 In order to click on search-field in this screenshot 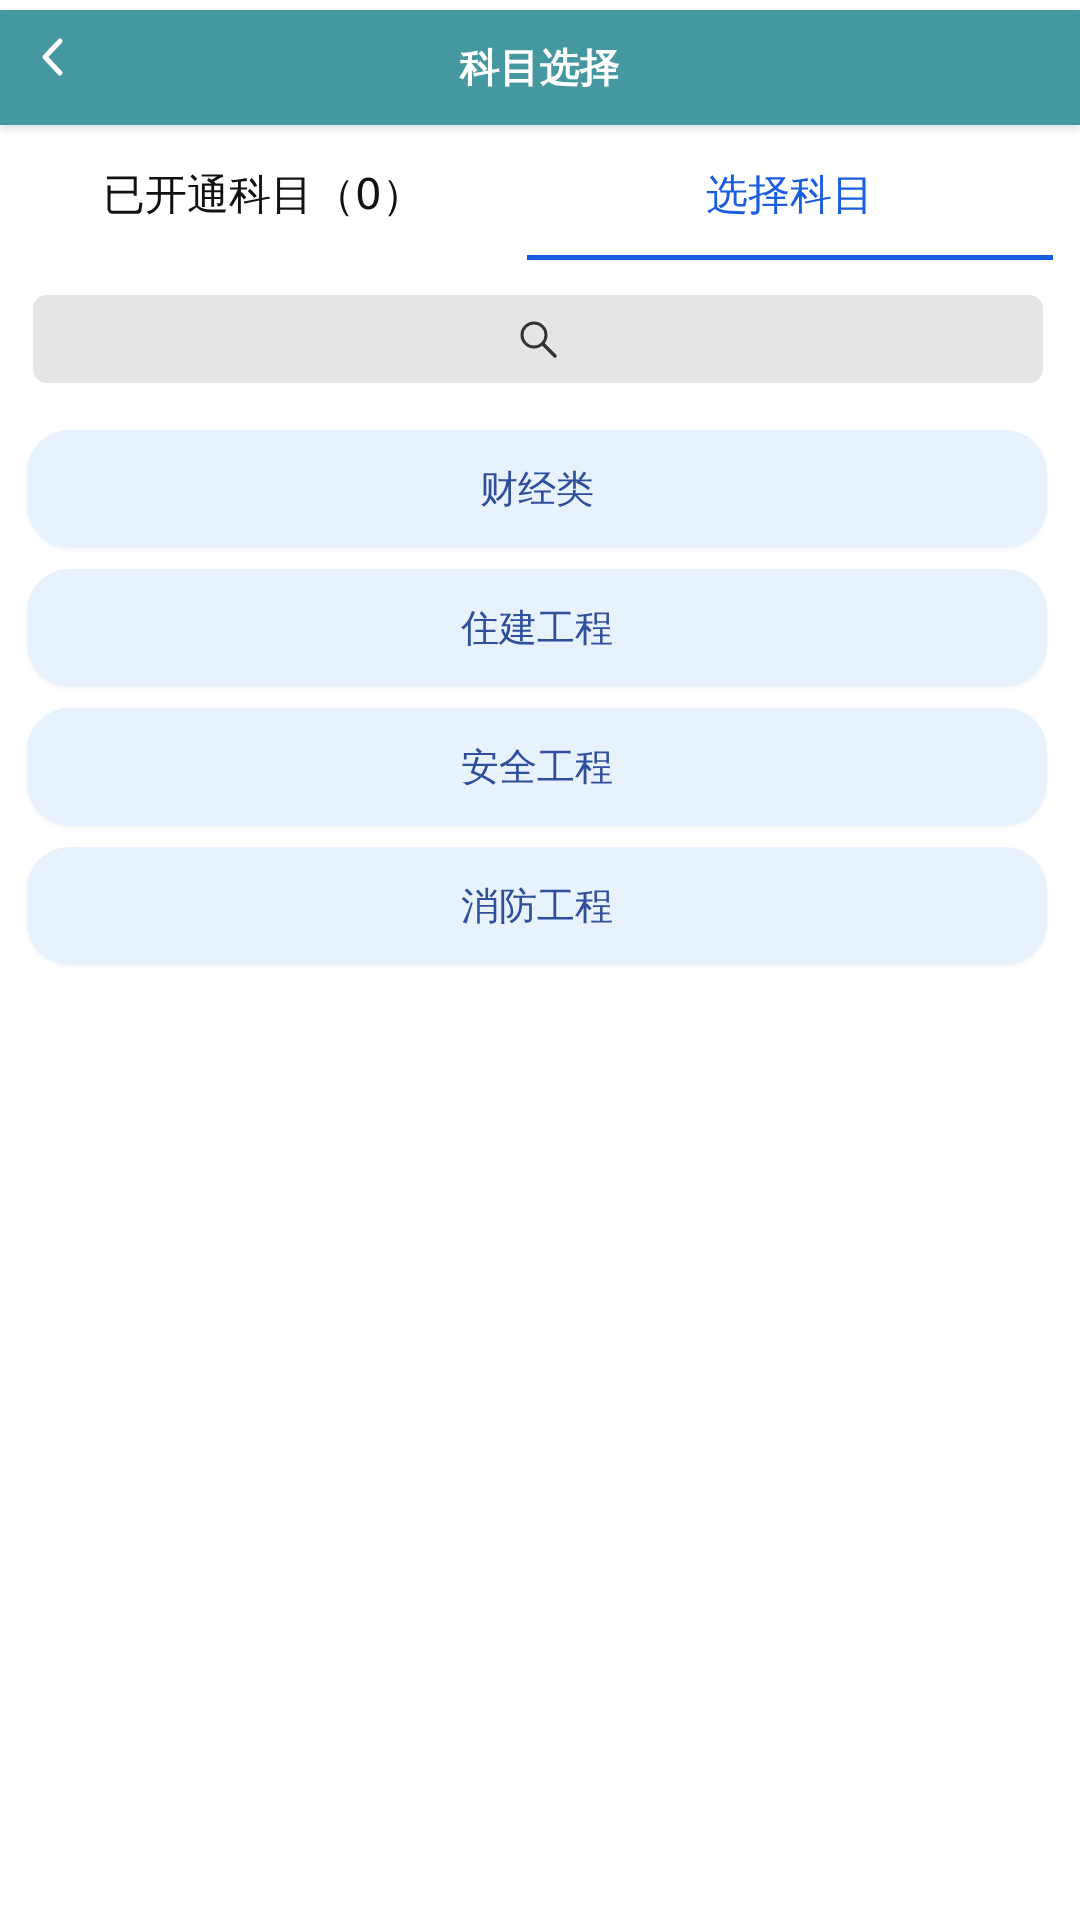, I will do `click(538, 339)`.